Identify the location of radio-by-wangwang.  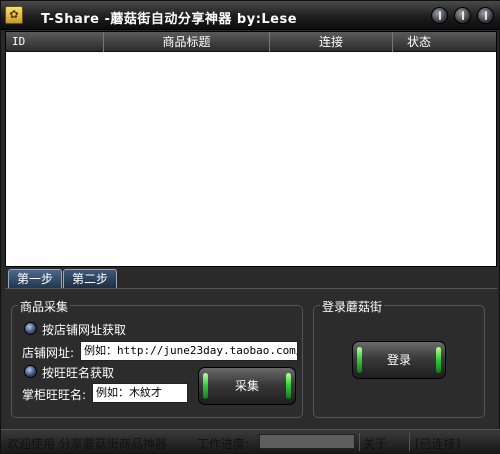
(30, 371).